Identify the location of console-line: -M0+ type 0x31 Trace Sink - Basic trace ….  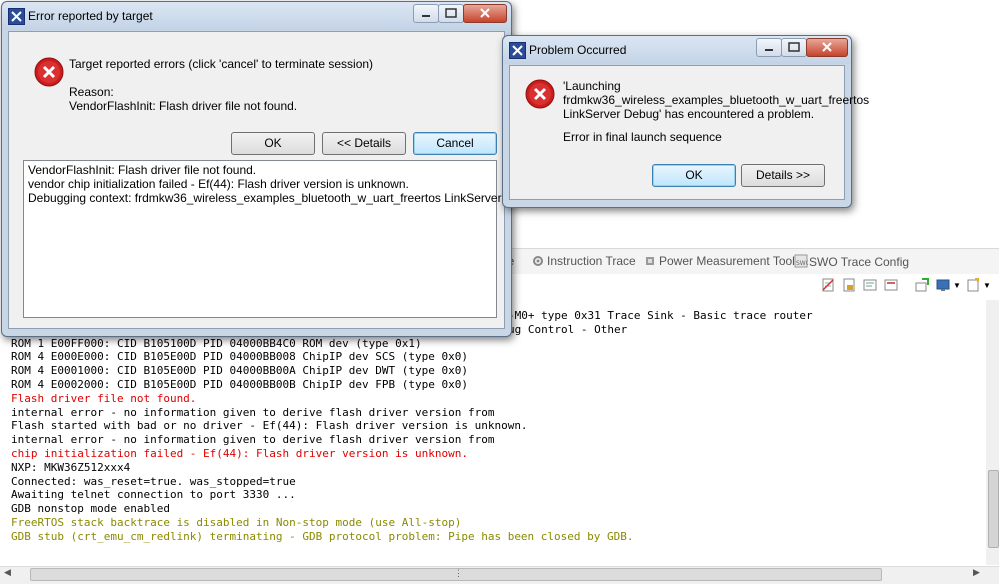
(660, 315).